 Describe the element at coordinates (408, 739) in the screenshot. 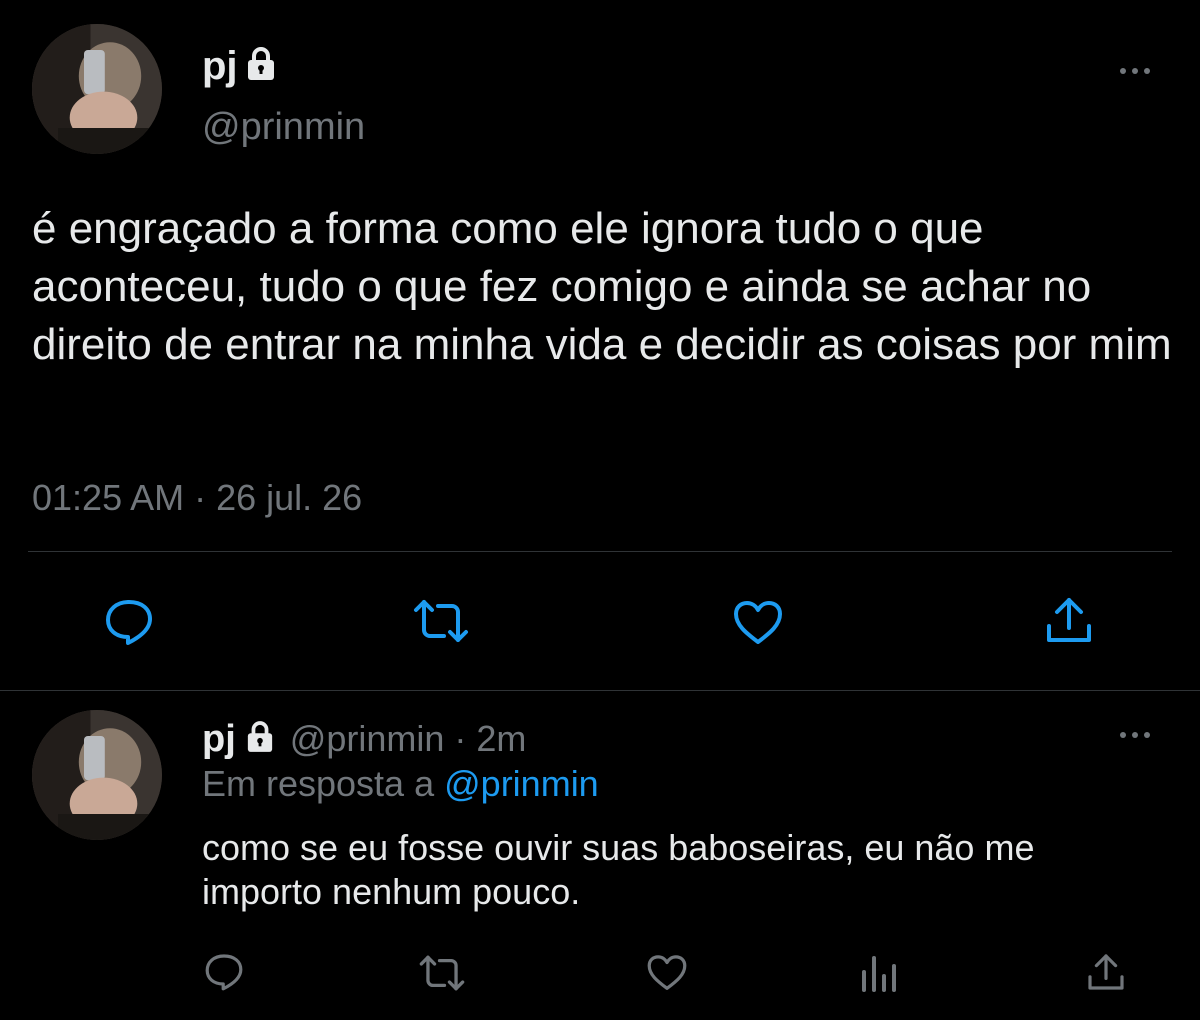

I see `handle-time: @prinmin · 2m` at that location.